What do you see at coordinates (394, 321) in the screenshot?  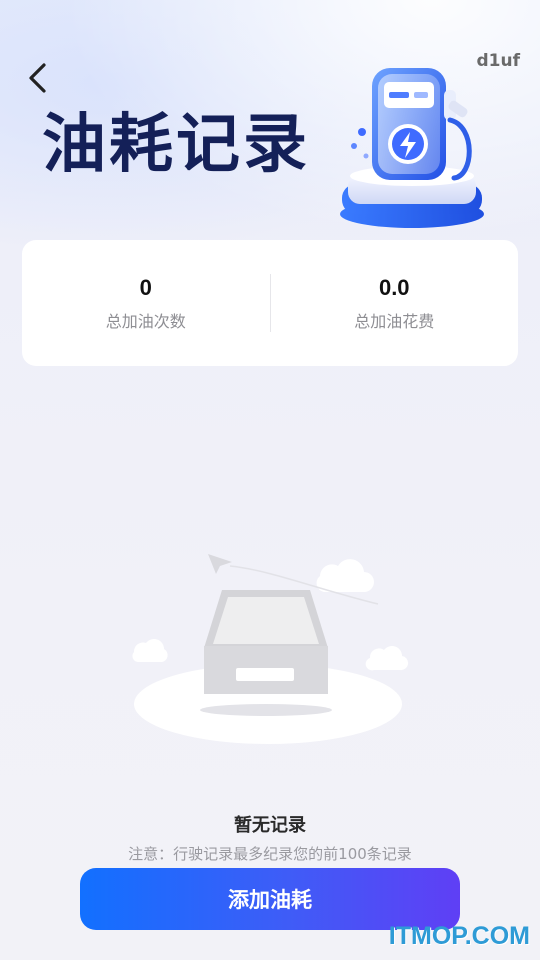 I see `stat-label: 总加油花费` at bounding box center [394, 321].